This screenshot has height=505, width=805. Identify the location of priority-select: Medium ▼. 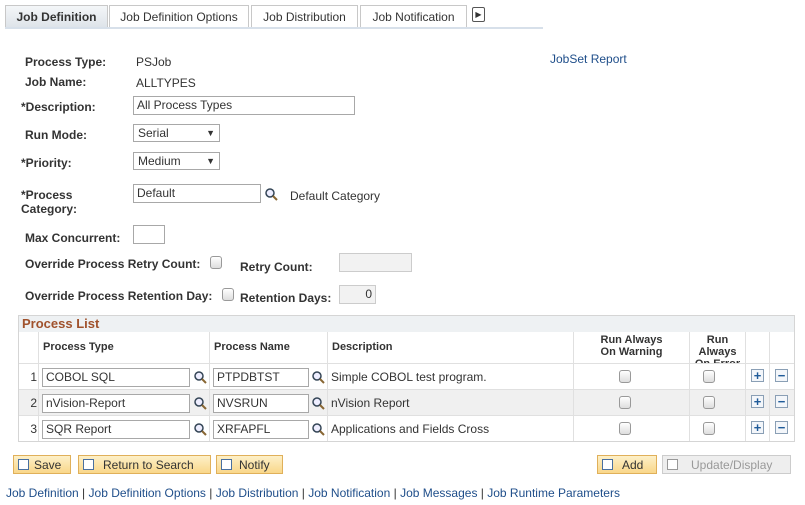
(176, 161).